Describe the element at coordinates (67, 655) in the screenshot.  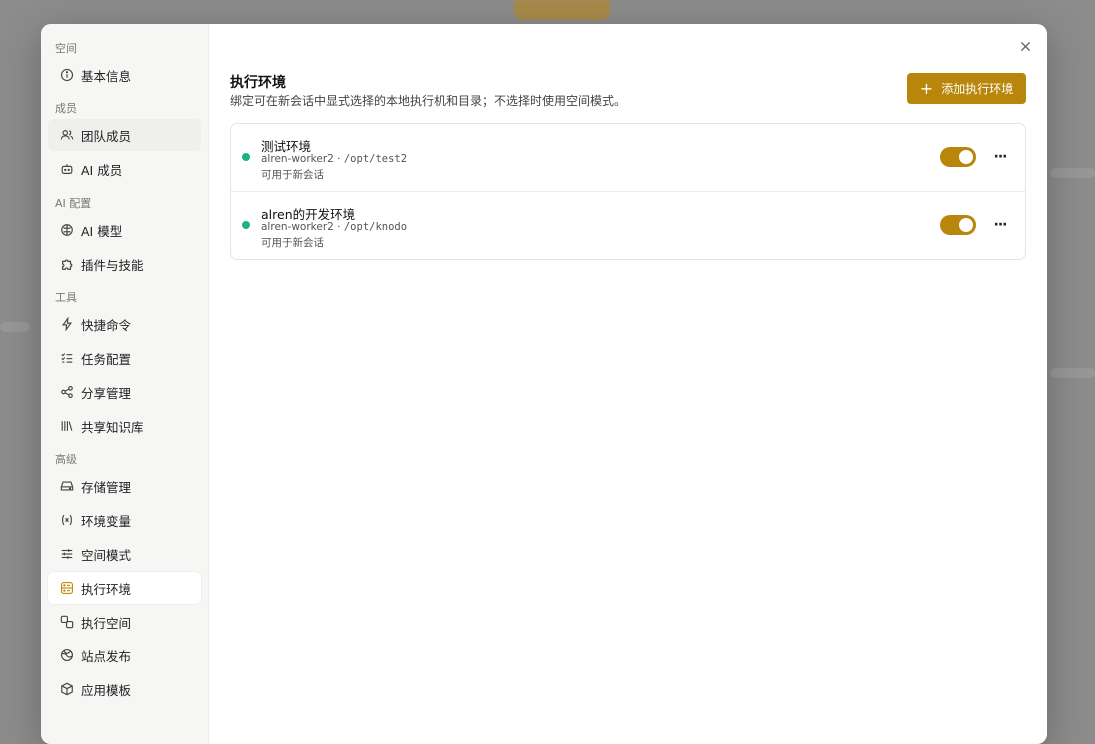
I see `globe-icon` at that location.